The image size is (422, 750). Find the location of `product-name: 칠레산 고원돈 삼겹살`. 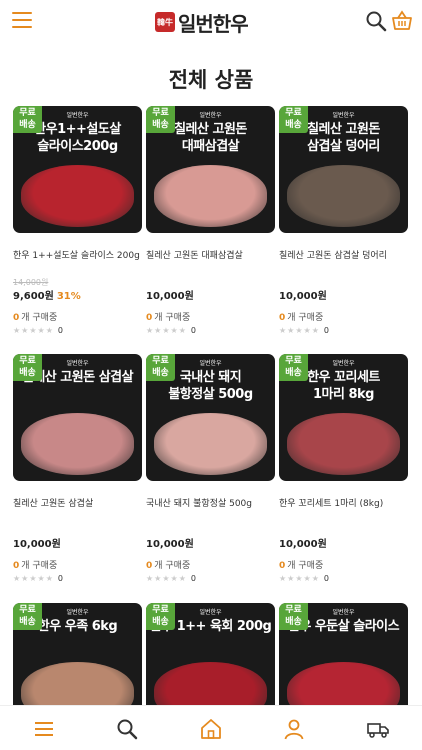

product-name: 칠레산 고원돈 삼겹살 is located at coordinates (77, 511).